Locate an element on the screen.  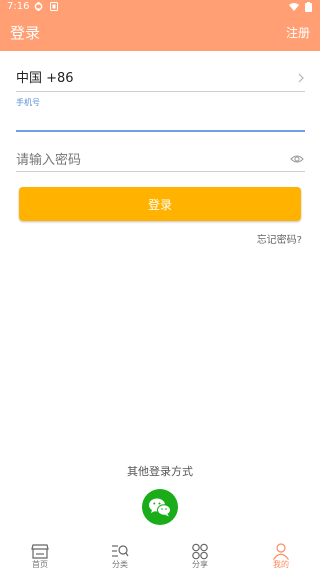
notification-icon is located at coordinates (54, 6).